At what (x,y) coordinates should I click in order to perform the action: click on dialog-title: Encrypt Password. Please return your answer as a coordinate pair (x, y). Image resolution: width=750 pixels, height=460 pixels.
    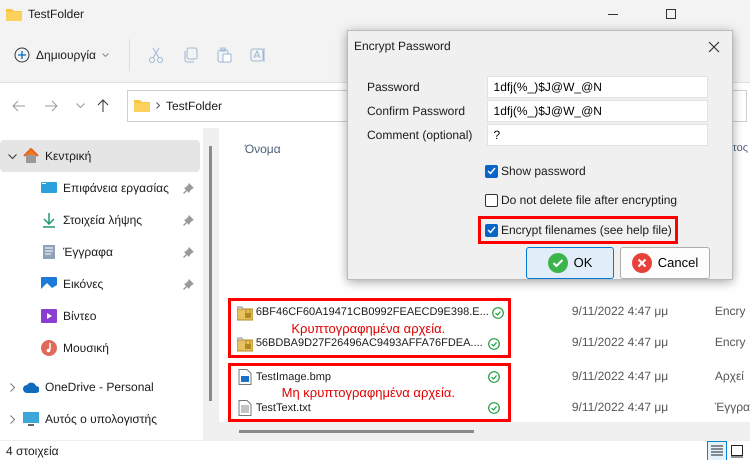
    Looking at the image, I should click on (402, 46).